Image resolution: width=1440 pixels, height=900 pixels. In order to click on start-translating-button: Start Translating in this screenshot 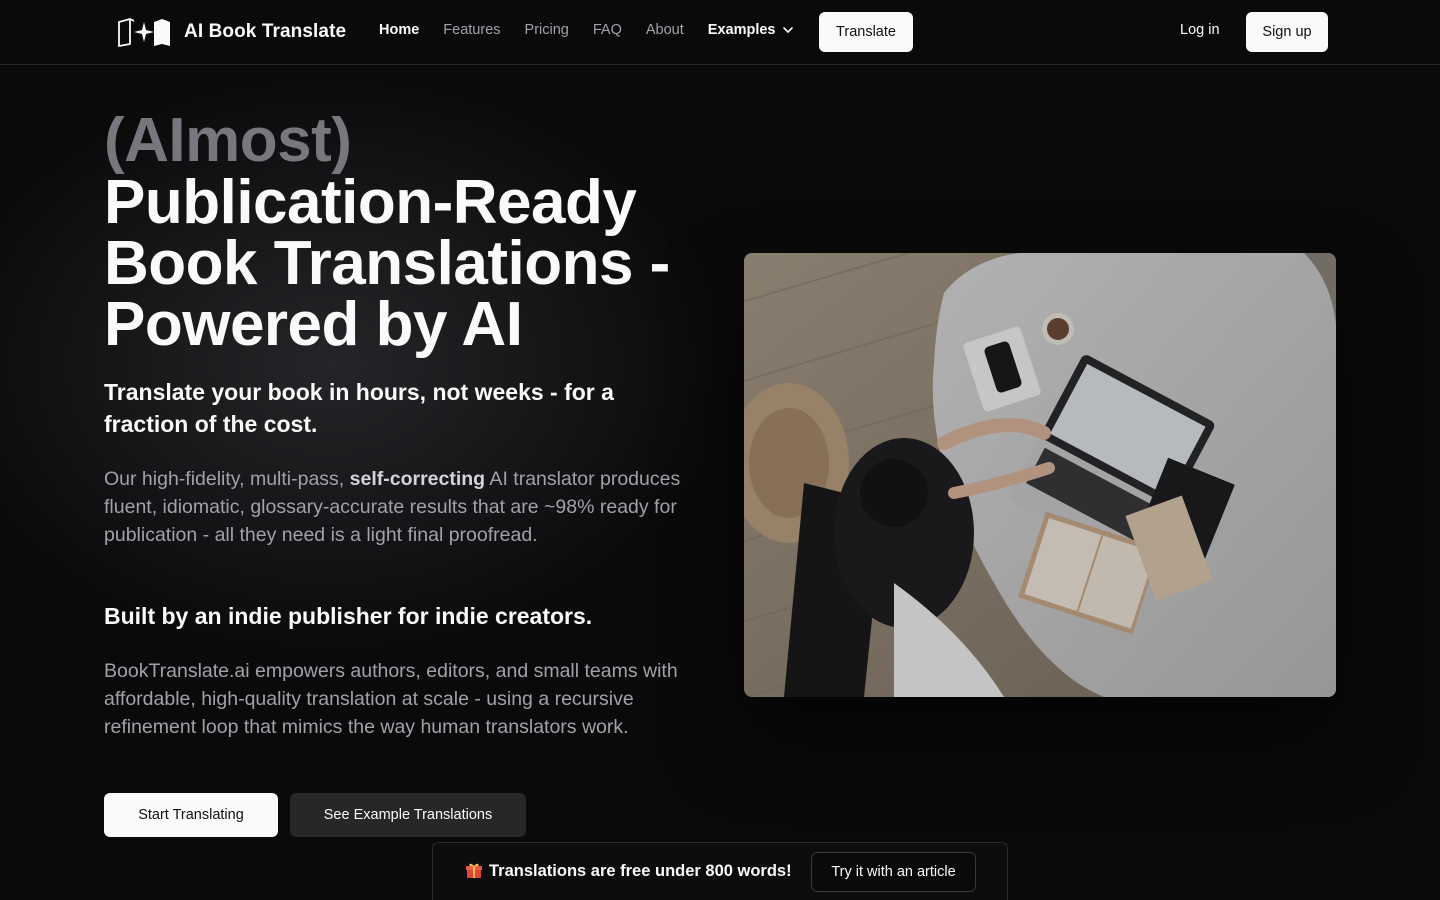, I will do `click(191, 815)`.